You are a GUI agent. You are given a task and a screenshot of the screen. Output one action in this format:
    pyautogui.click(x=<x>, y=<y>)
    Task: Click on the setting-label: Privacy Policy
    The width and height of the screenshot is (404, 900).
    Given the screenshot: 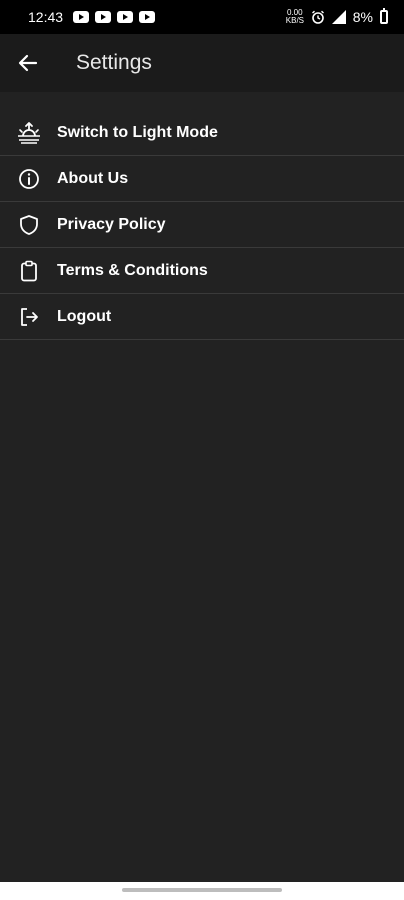 What is the action you would take?
    pyautogui.click(x=111, y=224)
    